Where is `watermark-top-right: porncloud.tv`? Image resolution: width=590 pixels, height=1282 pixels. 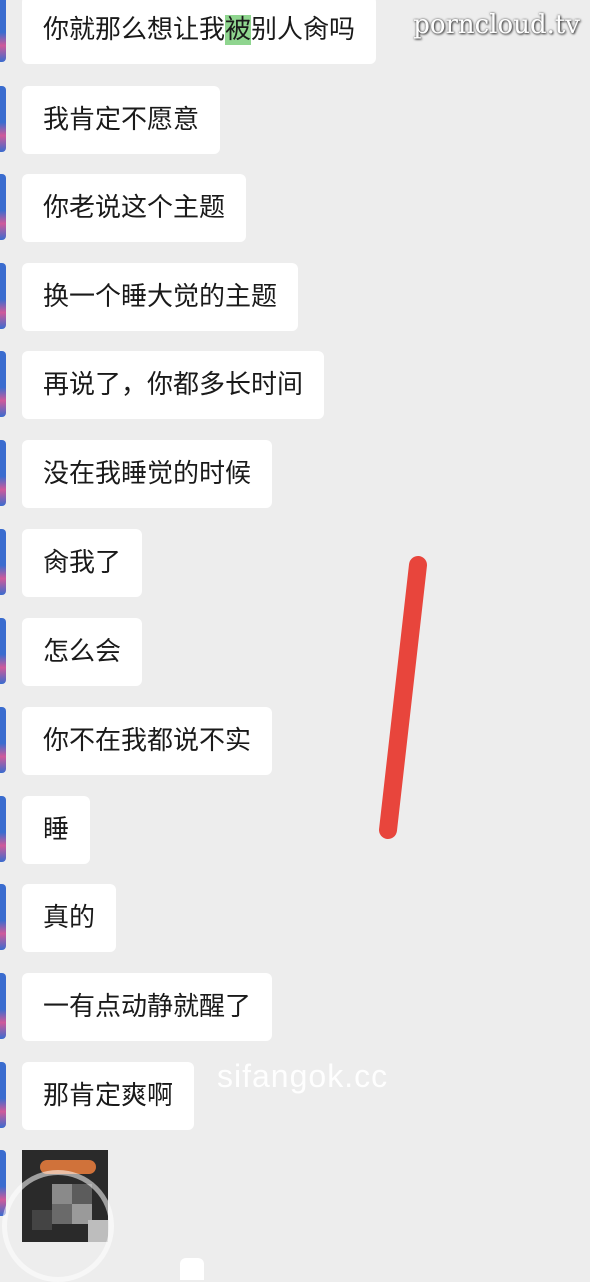
watermark-top-right: porncloud.tv is located at coordinates (496, 25).